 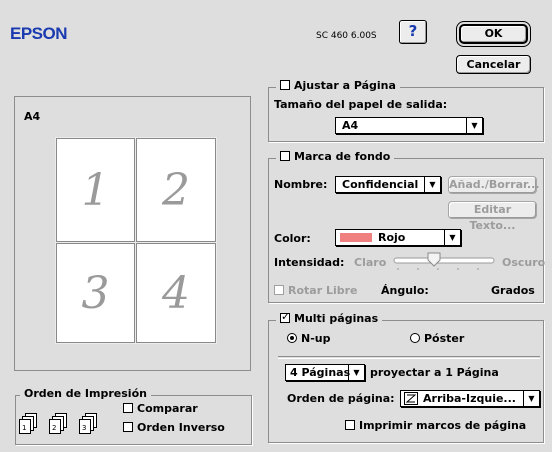 What do you see at coordinates (444, 262) in the screenshot?
I see `intensity-slider` at bounding box center [444, 262].